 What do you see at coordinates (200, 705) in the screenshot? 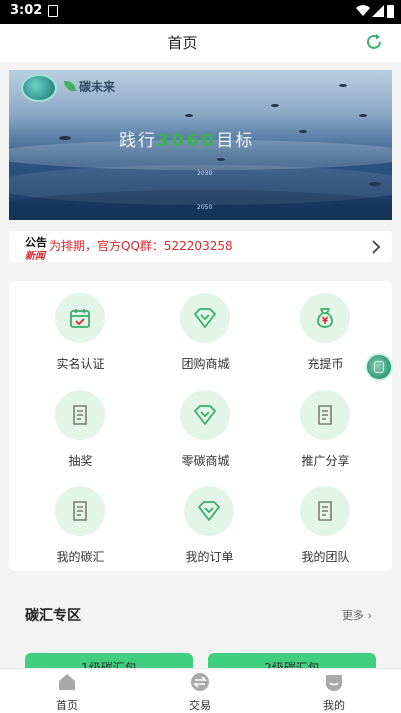
I see `nav-label: 交易` at bounding box center [200, 705].